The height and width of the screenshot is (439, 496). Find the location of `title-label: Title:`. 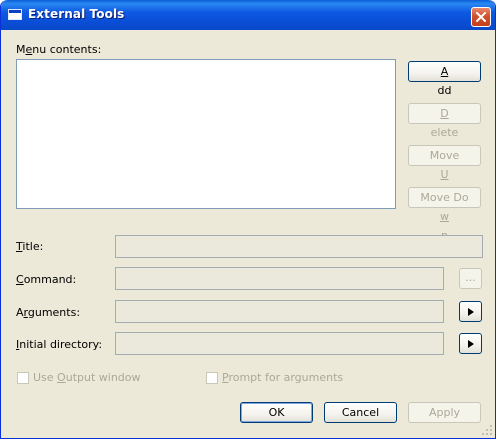

title-label: Title: is located at coordinates (30, 246).